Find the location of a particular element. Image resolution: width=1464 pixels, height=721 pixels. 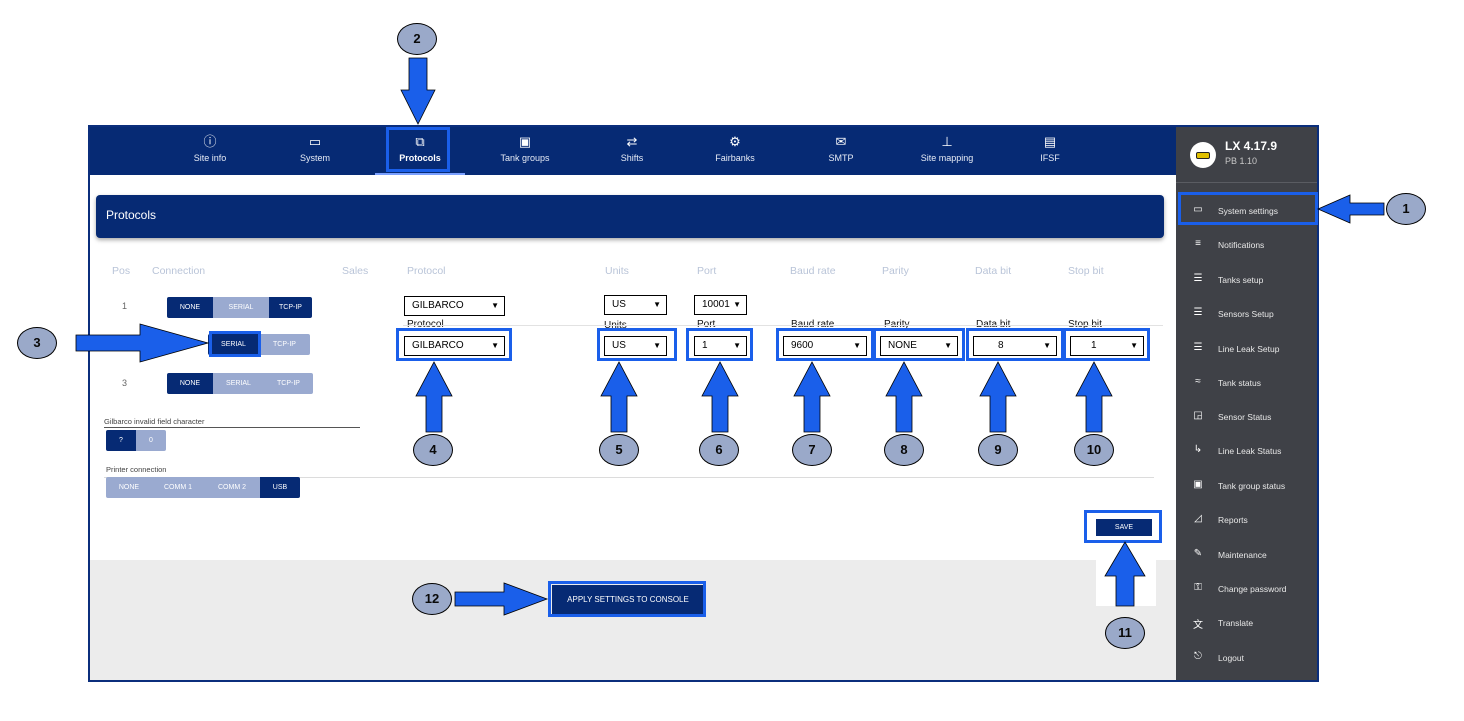

callout-3: 3 is located at coordinates (37, 343).